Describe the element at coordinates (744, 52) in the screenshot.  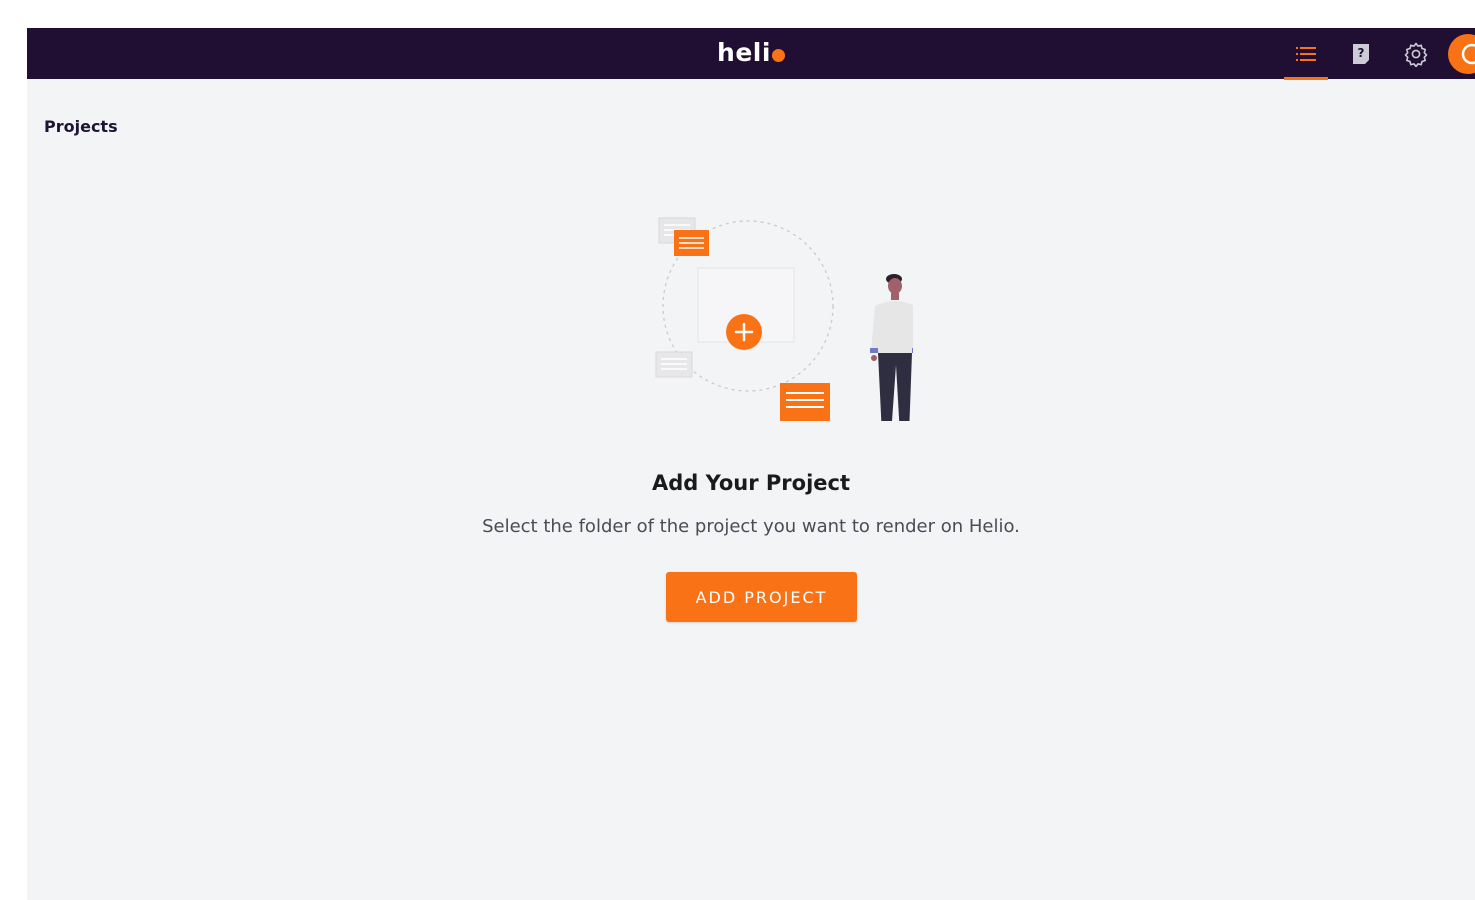
I see `logo-text: heli` at that location.